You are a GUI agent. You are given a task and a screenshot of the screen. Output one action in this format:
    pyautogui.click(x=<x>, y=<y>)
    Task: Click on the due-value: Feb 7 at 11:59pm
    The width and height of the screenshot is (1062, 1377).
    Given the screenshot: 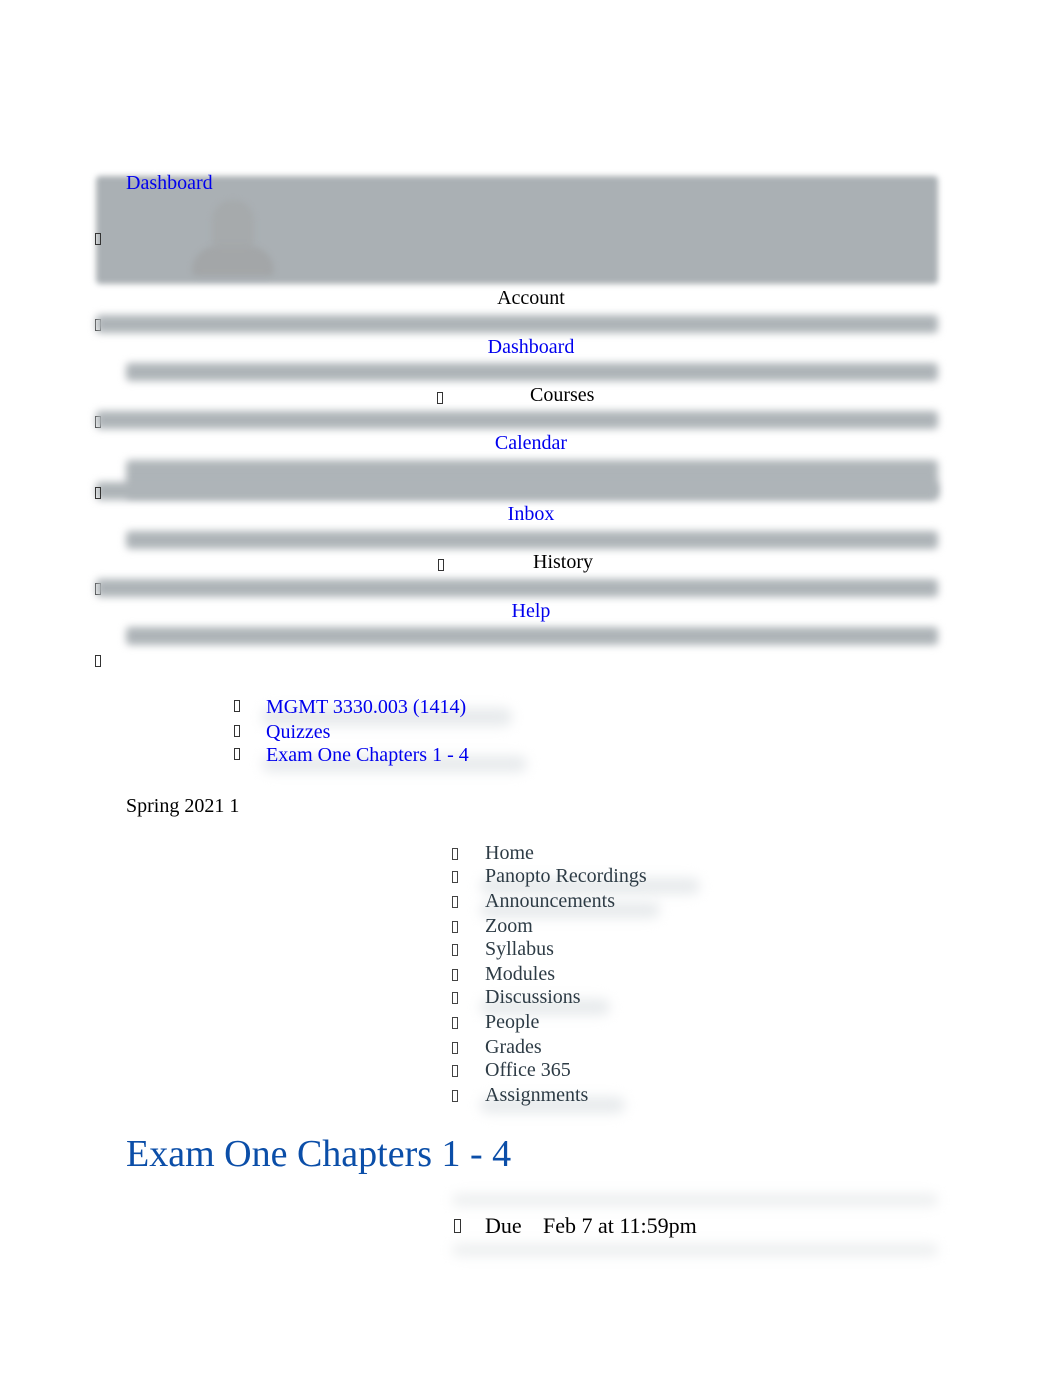 What is the action you would take?
    pyautogui.click(x=620, y=1225)
    